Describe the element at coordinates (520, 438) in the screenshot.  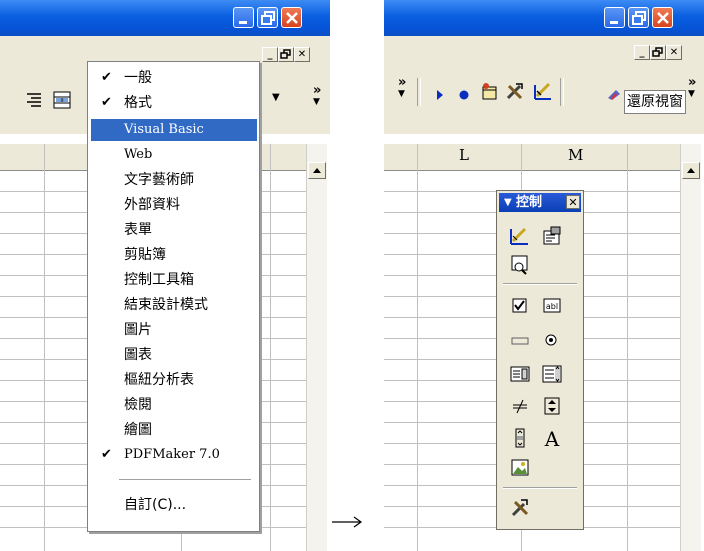
I see `scrollbar-control-icon` at that location.